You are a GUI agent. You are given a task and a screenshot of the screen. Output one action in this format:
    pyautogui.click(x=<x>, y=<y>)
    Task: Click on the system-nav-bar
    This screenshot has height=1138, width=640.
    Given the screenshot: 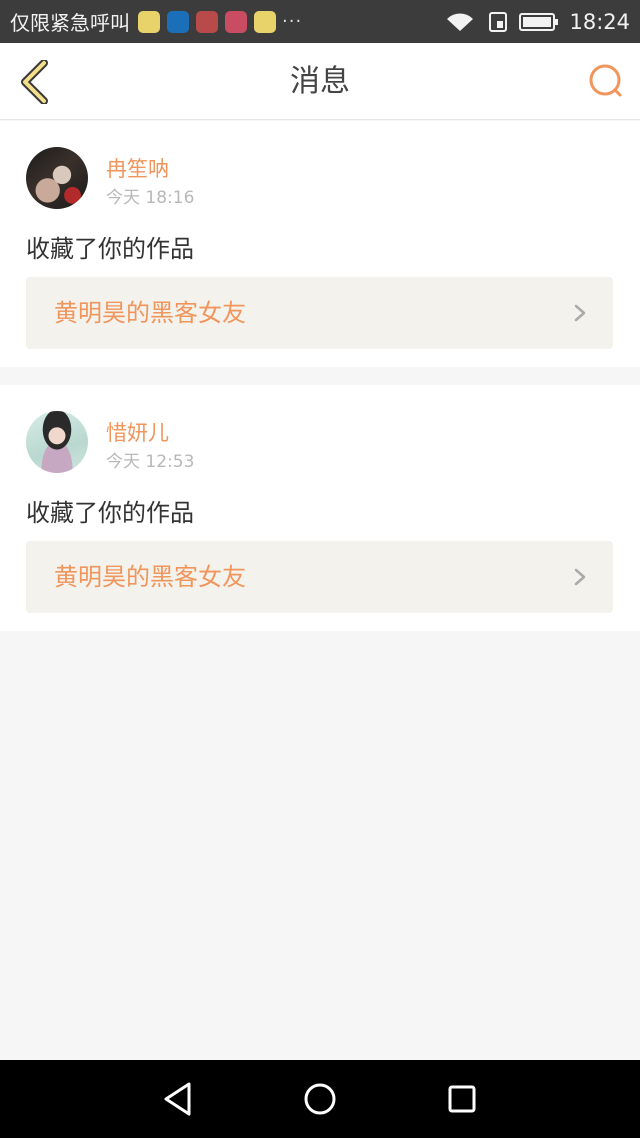 What is the action you would take?
    pyautogui.click(x=320, y=1099)
    